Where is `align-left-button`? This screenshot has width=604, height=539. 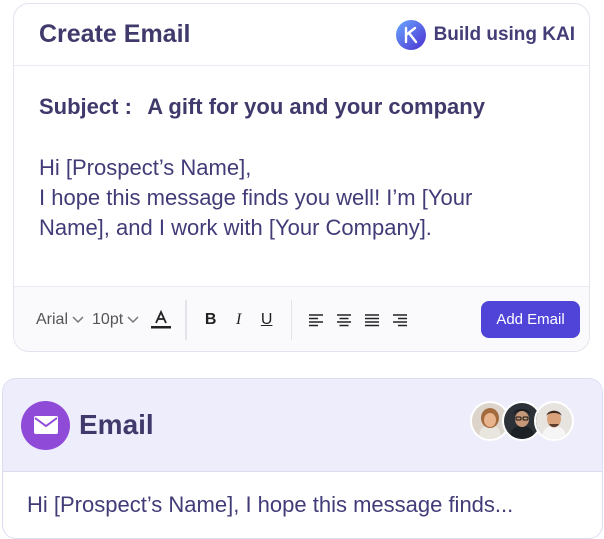 align-left-button is located at coordinates (316, 320).